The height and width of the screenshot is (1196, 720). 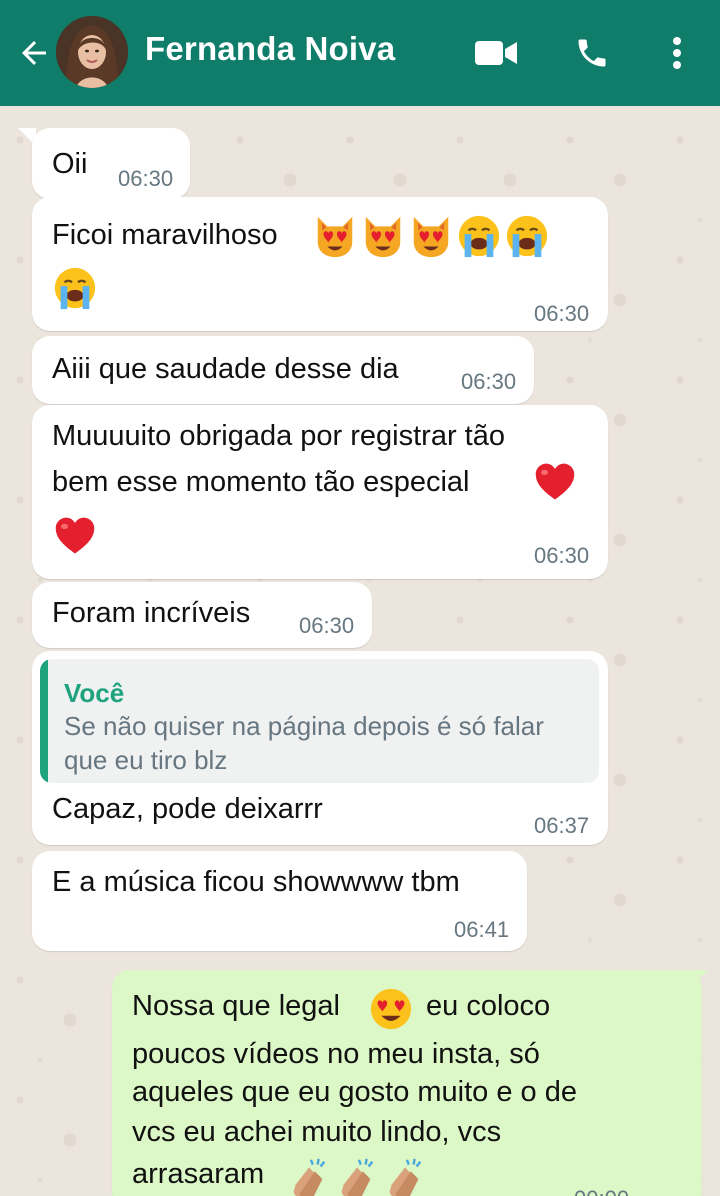 What do you see at coordinates (317, 1132) in the screenshot?
I see `message-text: vcs eu achei muito lindo, vcs` at bounding box center [317, 1132].